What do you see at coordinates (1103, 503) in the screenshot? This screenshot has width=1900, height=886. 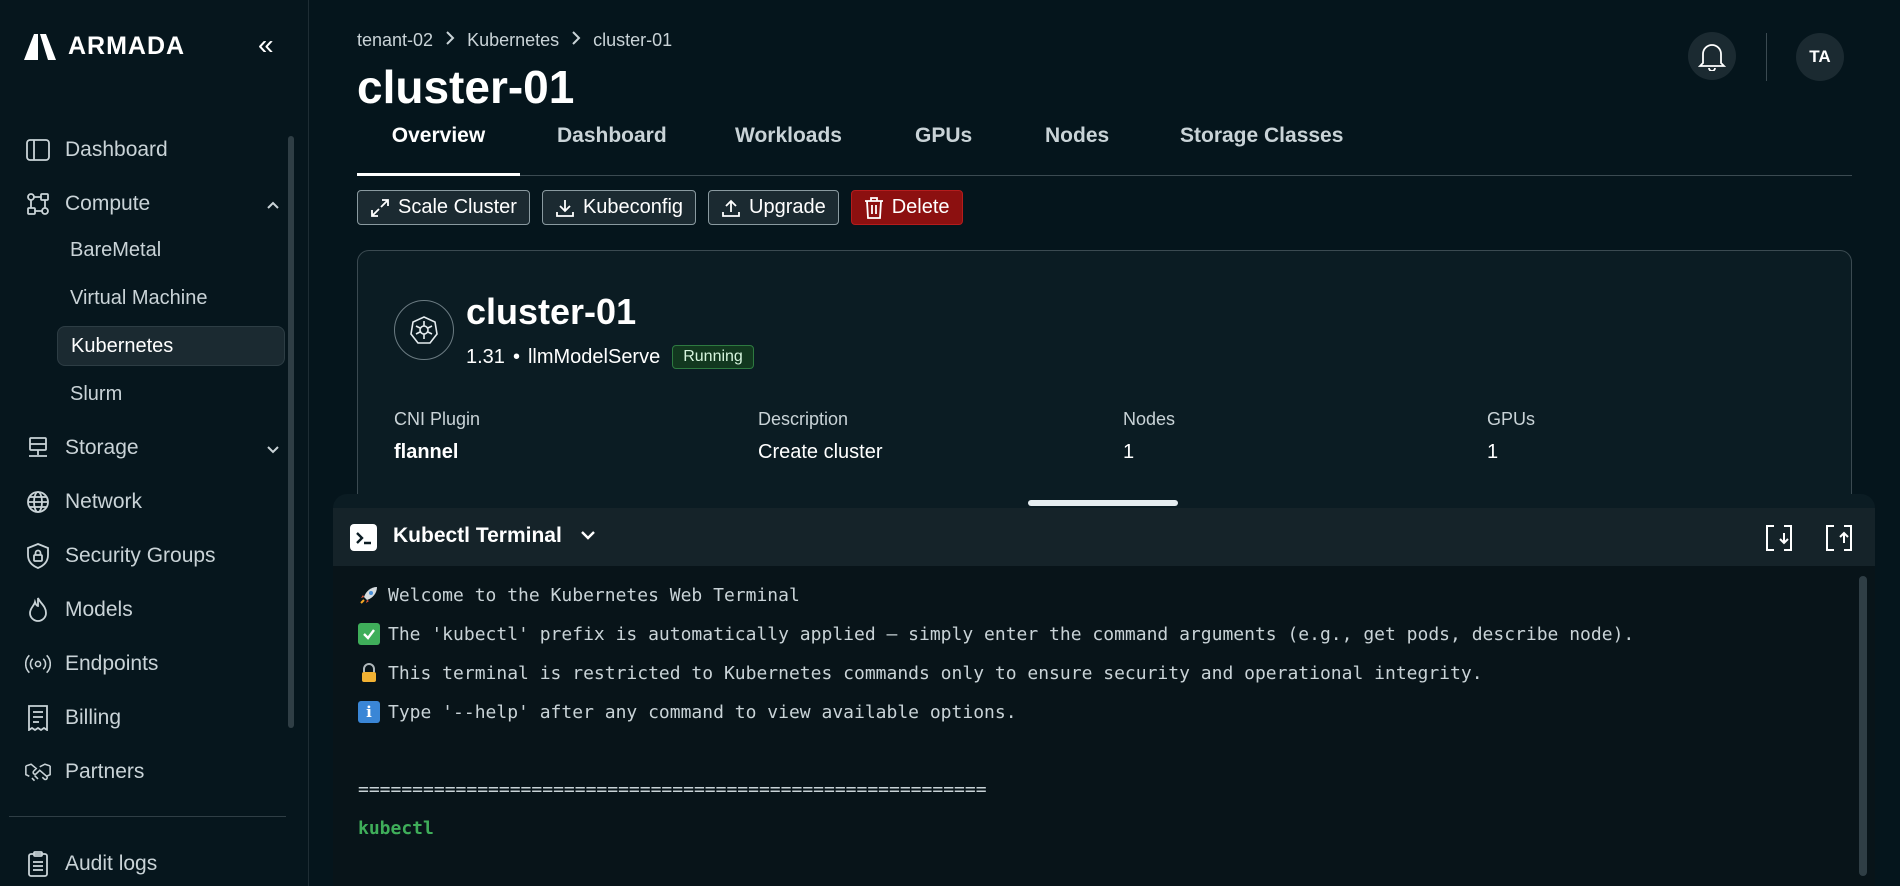 I see `resize-handle` at bounding box center [1103, 503].